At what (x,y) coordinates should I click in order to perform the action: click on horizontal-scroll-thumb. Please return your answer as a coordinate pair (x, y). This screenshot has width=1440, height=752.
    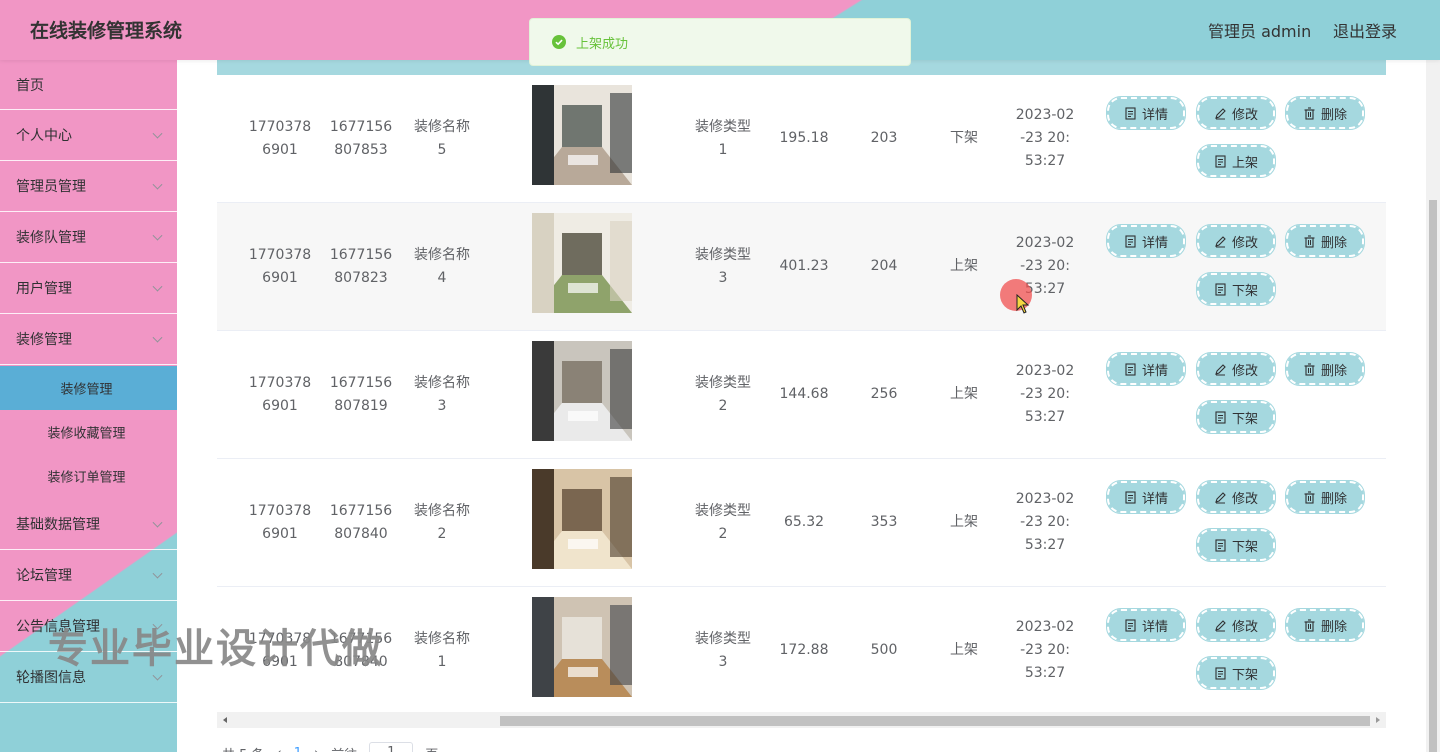
    Looking at the image, I should click on (935, 721).